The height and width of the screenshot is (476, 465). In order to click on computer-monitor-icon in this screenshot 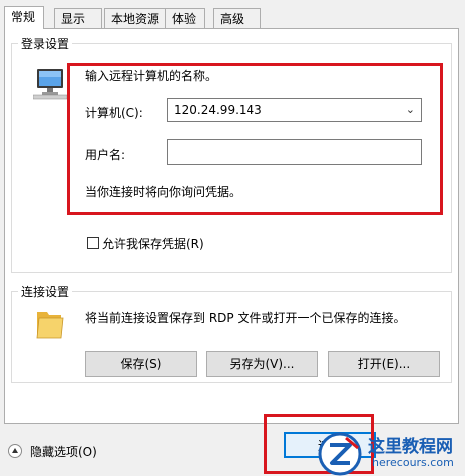, I will do `click(50, 84)`.